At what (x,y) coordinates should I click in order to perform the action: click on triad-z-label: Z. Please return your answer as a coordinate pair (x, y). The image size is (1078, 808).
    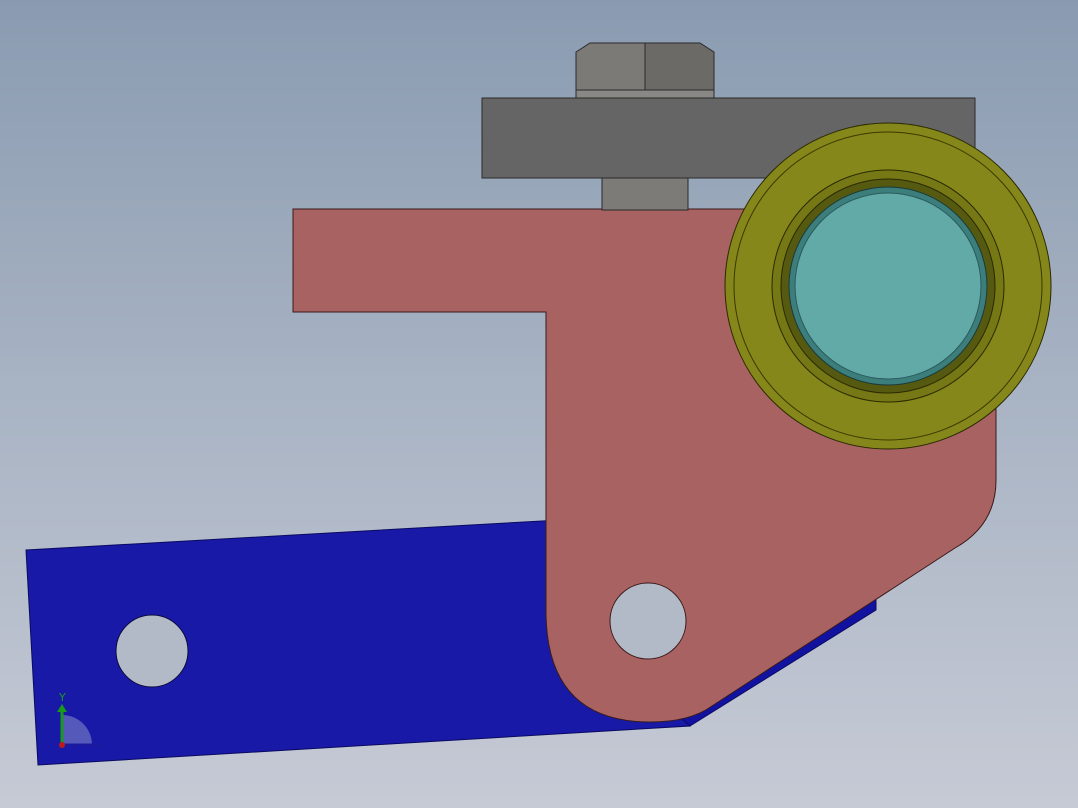
    Looking at the image, I should click on (107, 737).